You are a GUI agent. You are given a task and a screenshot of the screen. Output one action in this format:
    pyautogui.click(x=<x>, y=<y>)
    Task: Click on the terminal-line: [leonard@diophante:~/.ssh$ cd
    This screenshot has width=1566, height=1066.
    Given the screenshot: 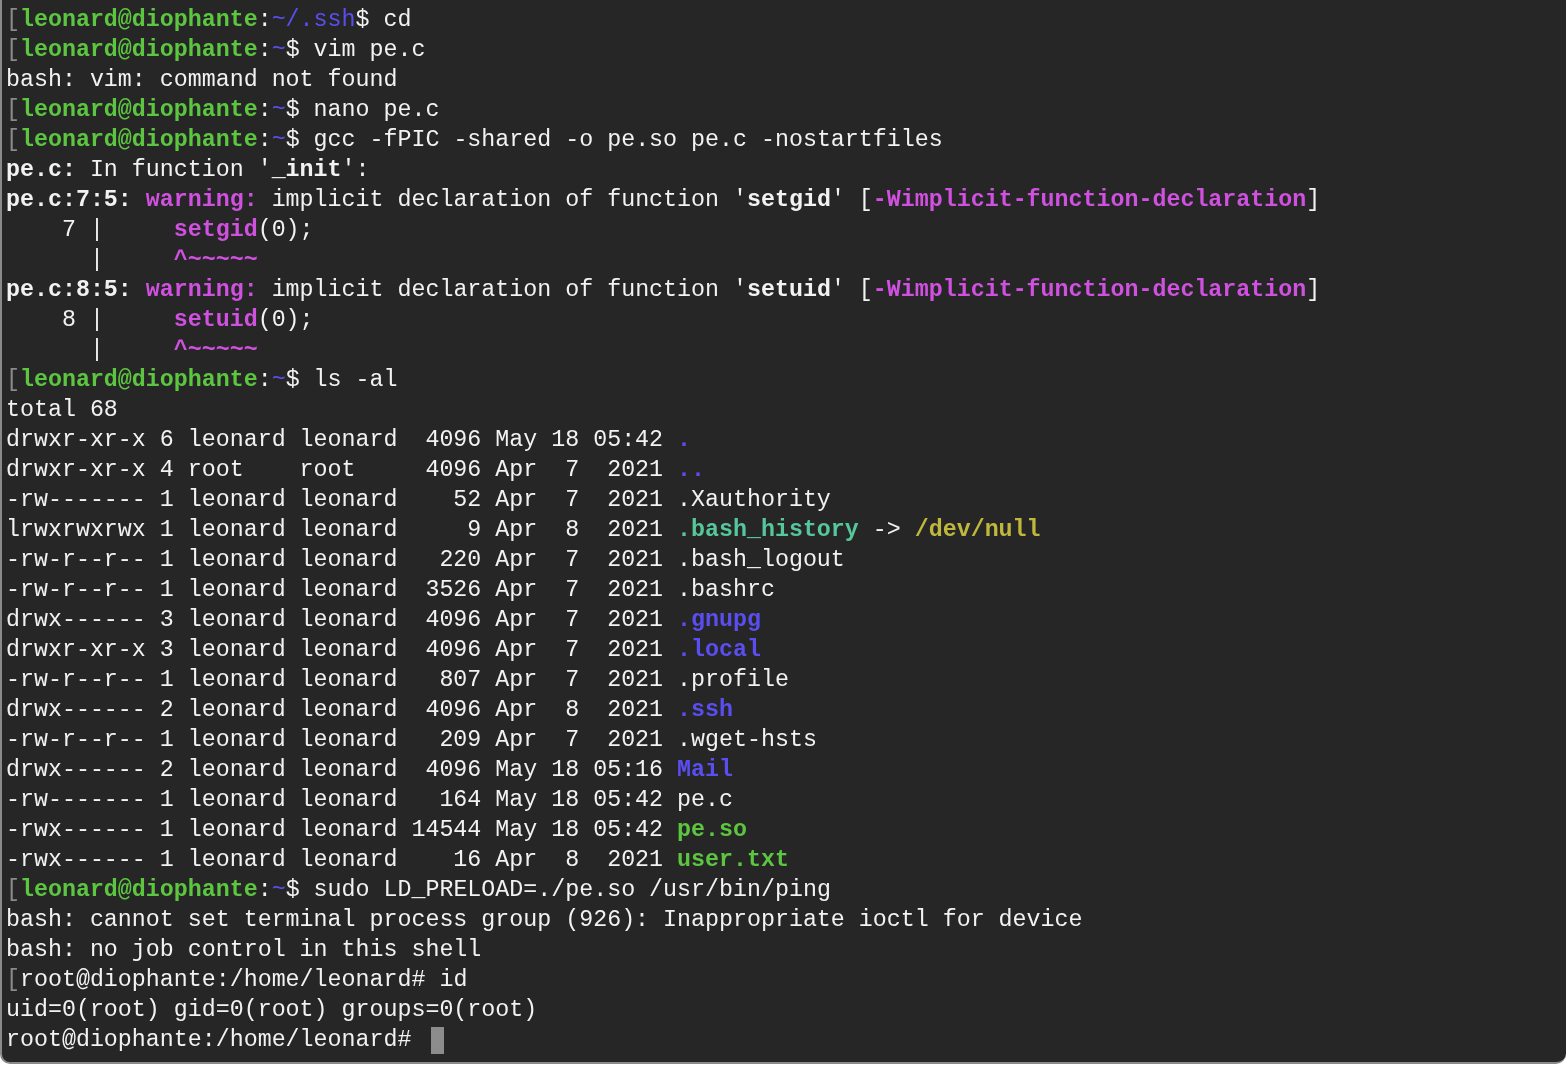 What is the action you would take?
    pyautogui.click(x=209, y=20)
    